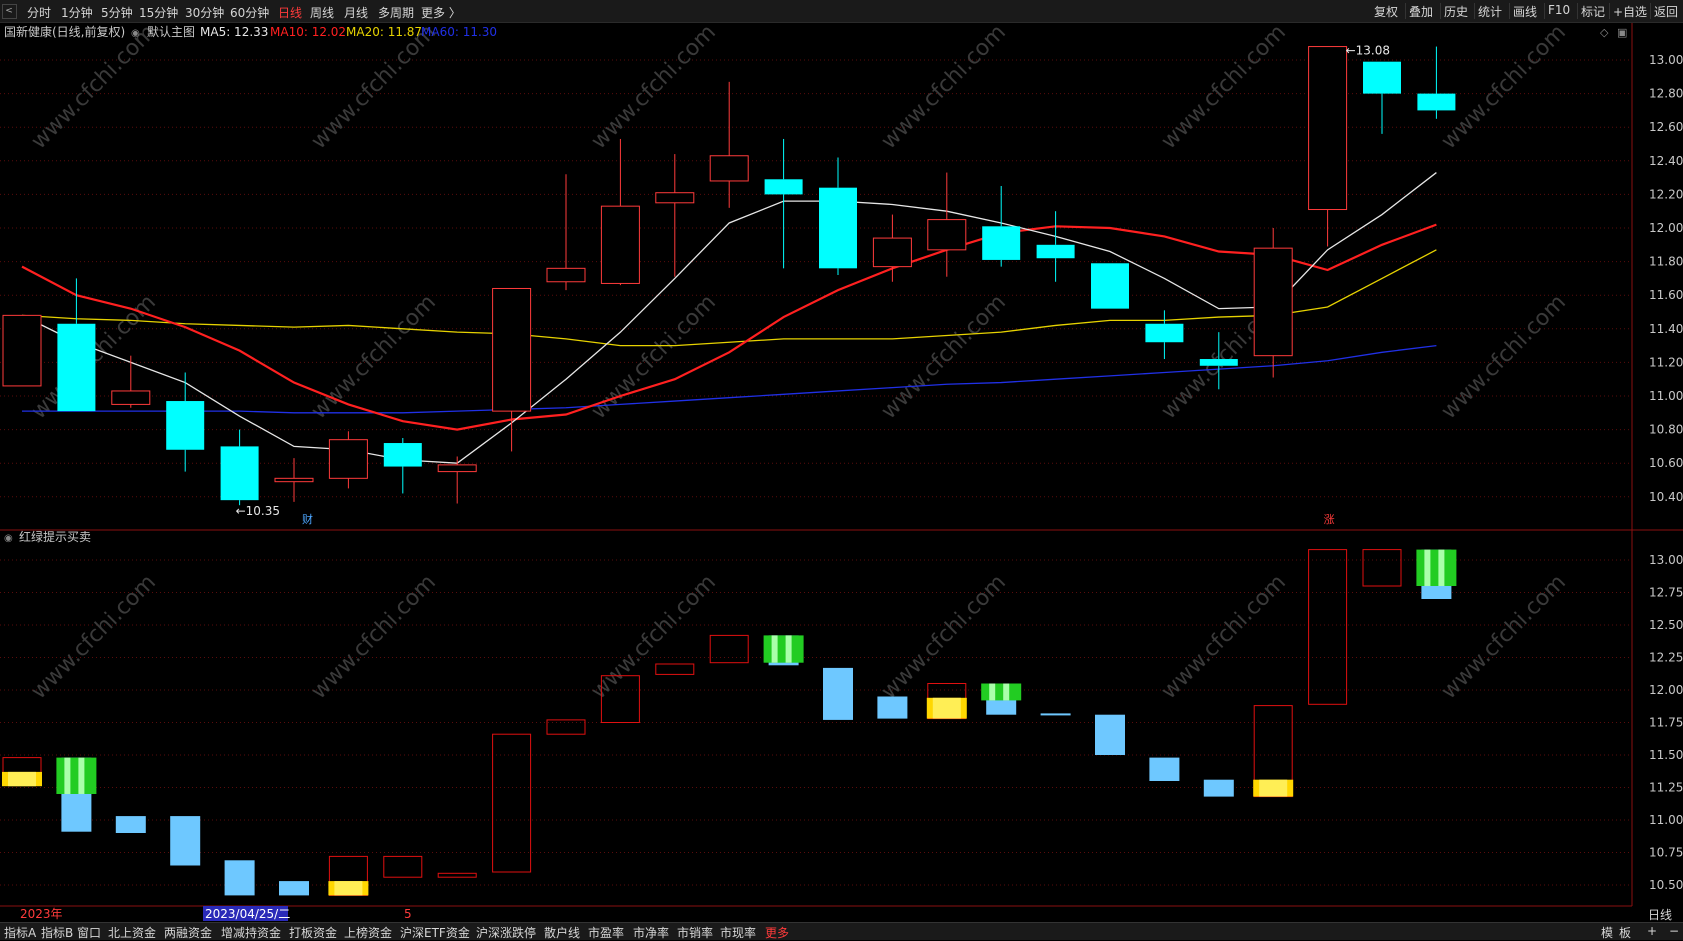 The image size is (1683, 941). I want to click on sub-indicator-toggle-icon: ◉, so click(8, 538).